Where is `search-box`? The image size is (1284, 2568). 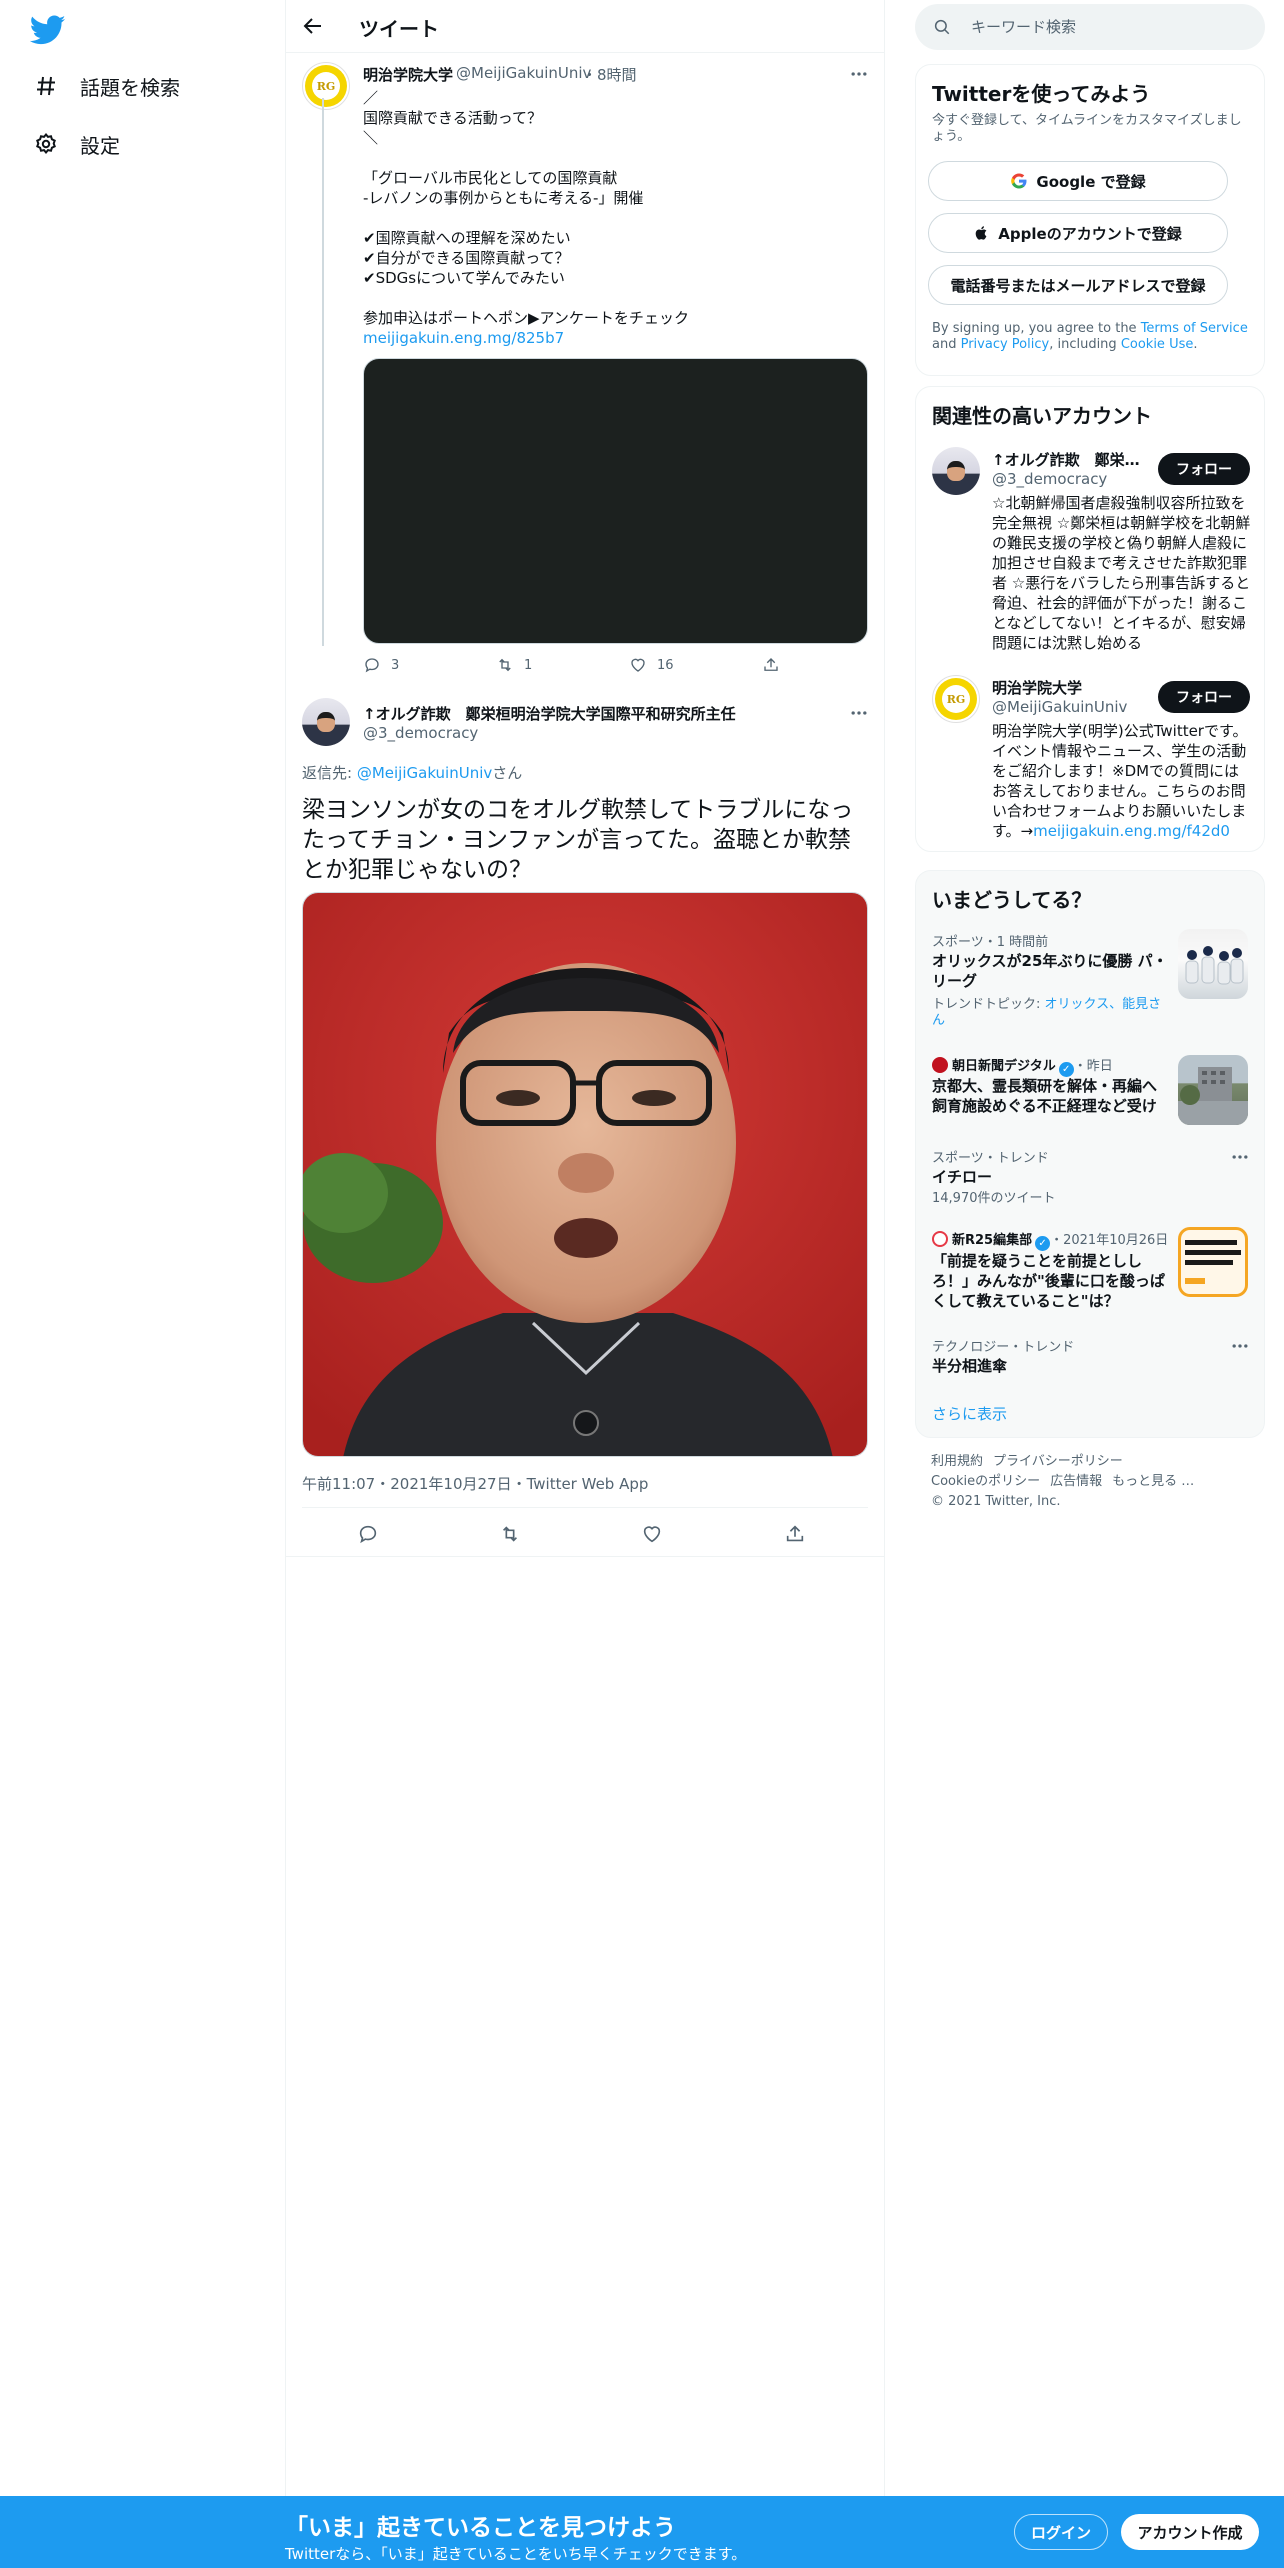 search-box is located at coordinates (1090, 27).